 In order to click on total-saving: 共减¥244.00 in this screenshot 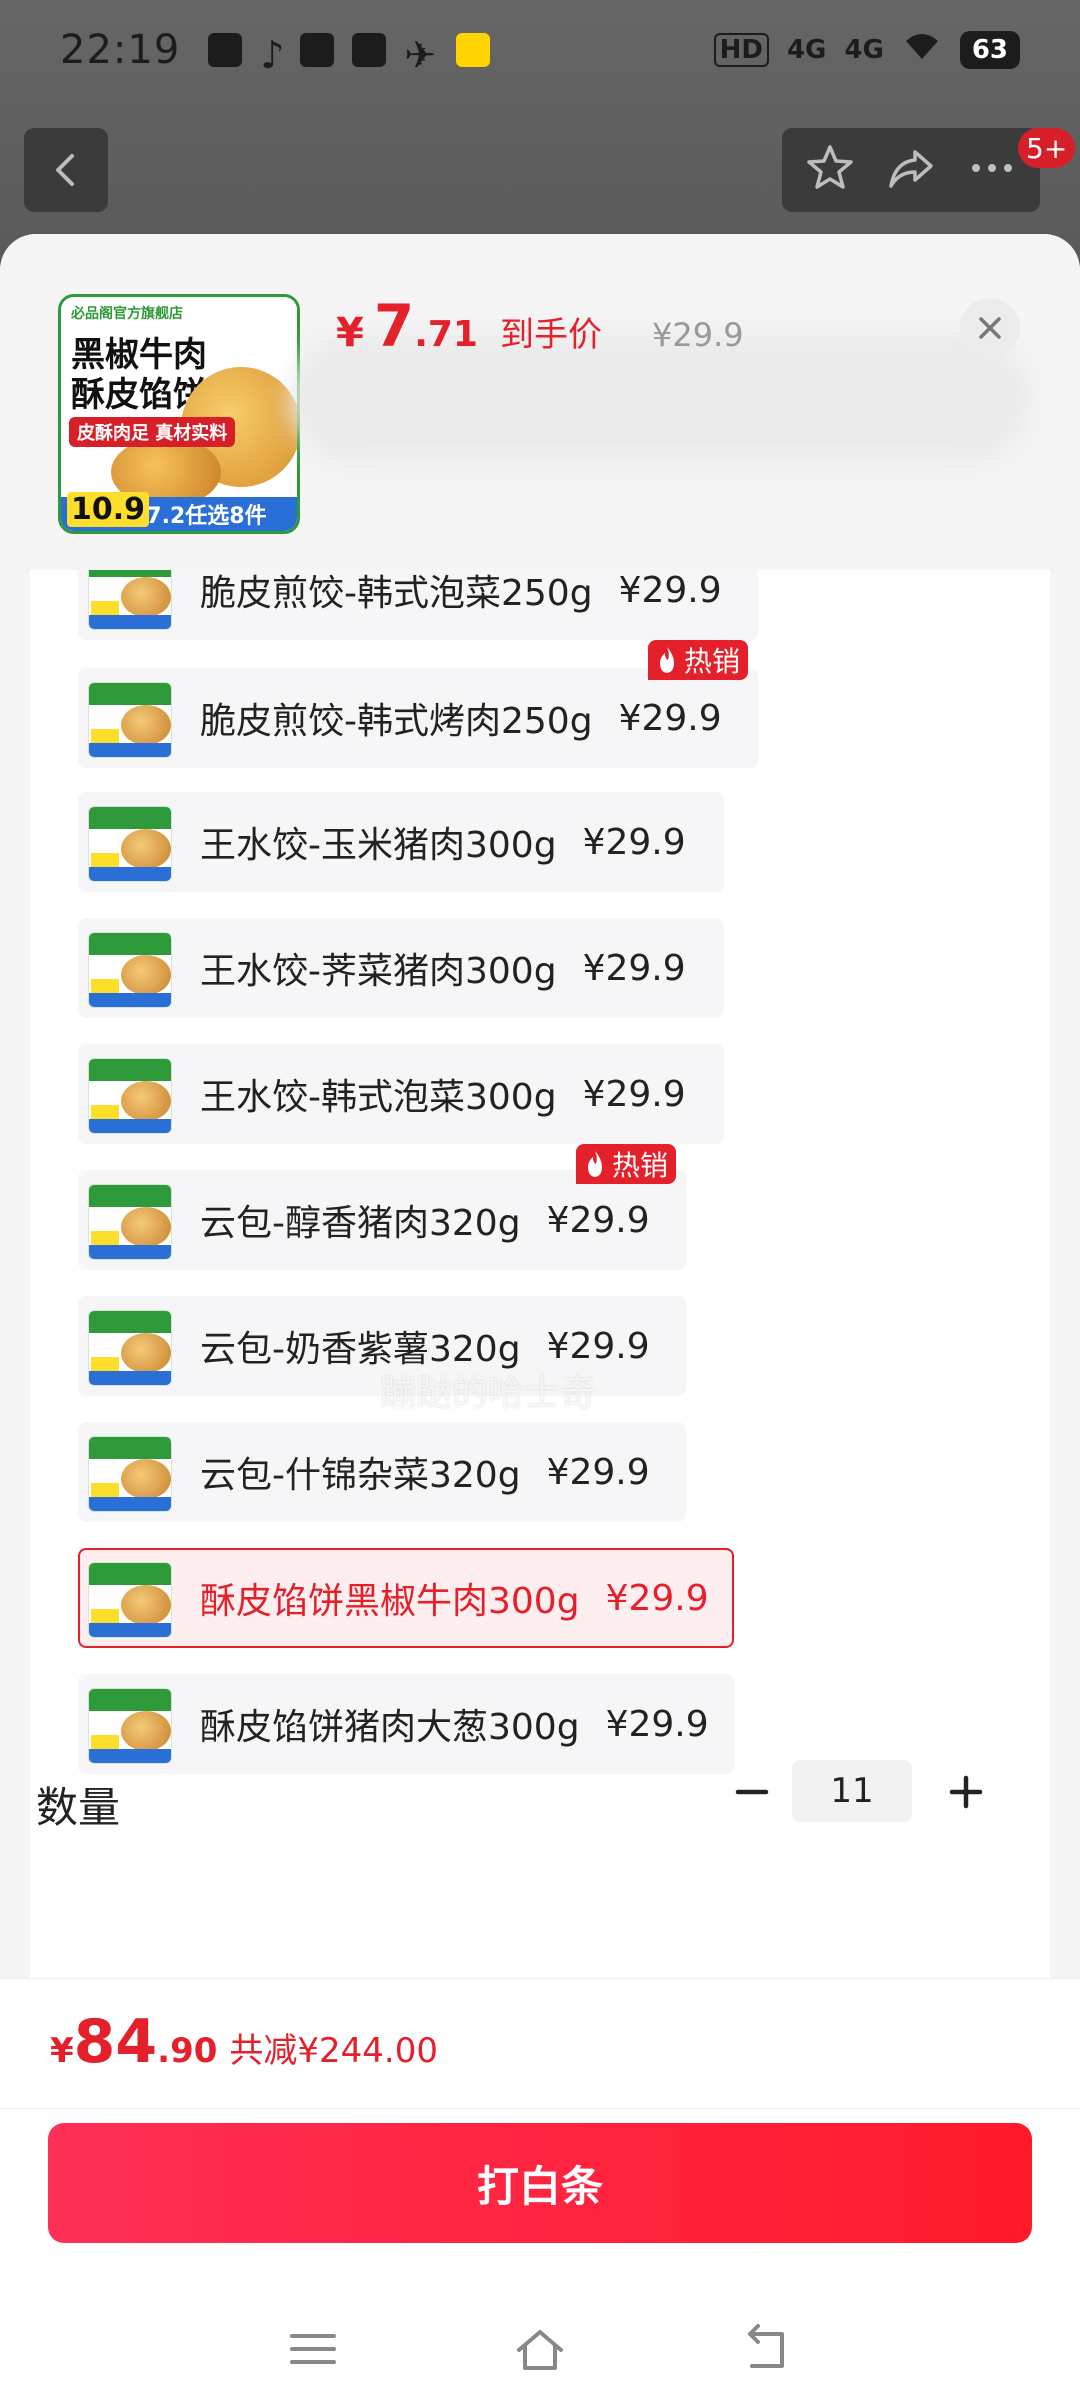, I will do `click(334, 2051)`.